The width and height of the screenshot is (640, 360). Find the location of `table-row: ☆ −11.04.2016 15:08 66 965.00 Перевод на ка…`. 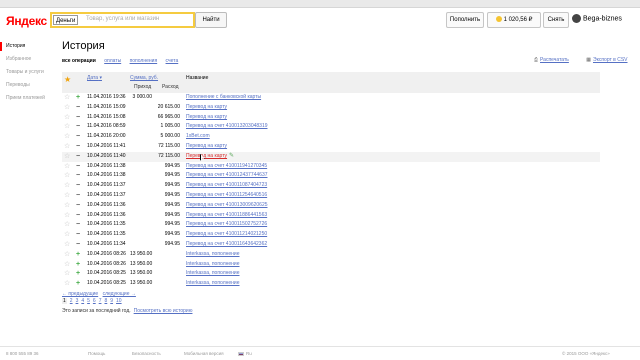

table-row: ☆ −11.04.2016 15:08 66 965.00 Перевод на ка… is located at coordinates (331, 118).